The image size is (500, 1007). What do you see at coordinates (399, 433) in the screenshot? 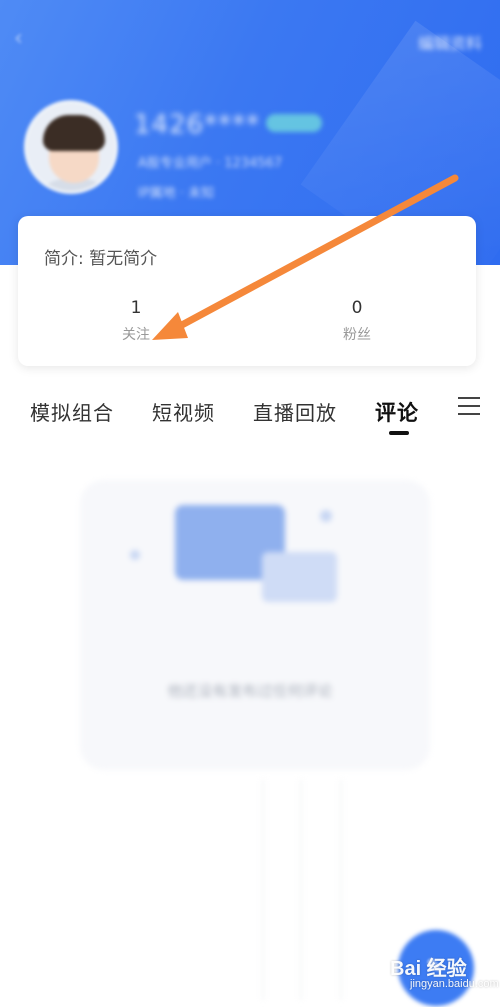
I see `active-tab-indicator` at bounding box center [399, 433].